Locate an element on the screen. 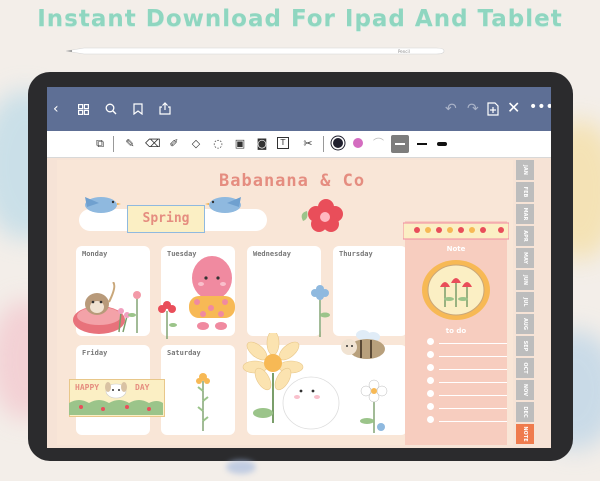  puppy-sticker is located at coordinates (116, 390).